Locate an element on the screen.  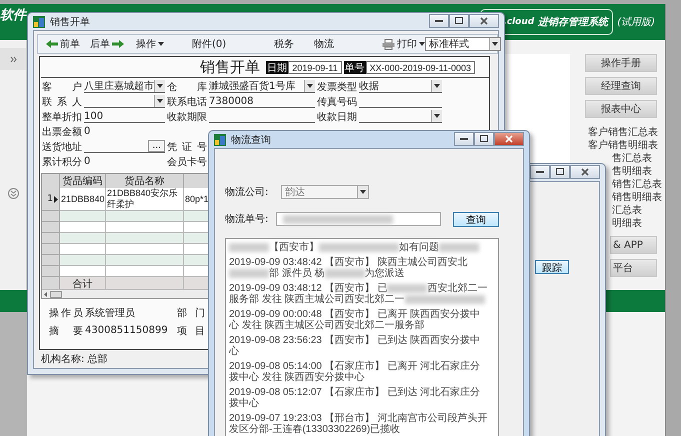
report-link: 客户销售明细表 is located at coordinates (623, 145).